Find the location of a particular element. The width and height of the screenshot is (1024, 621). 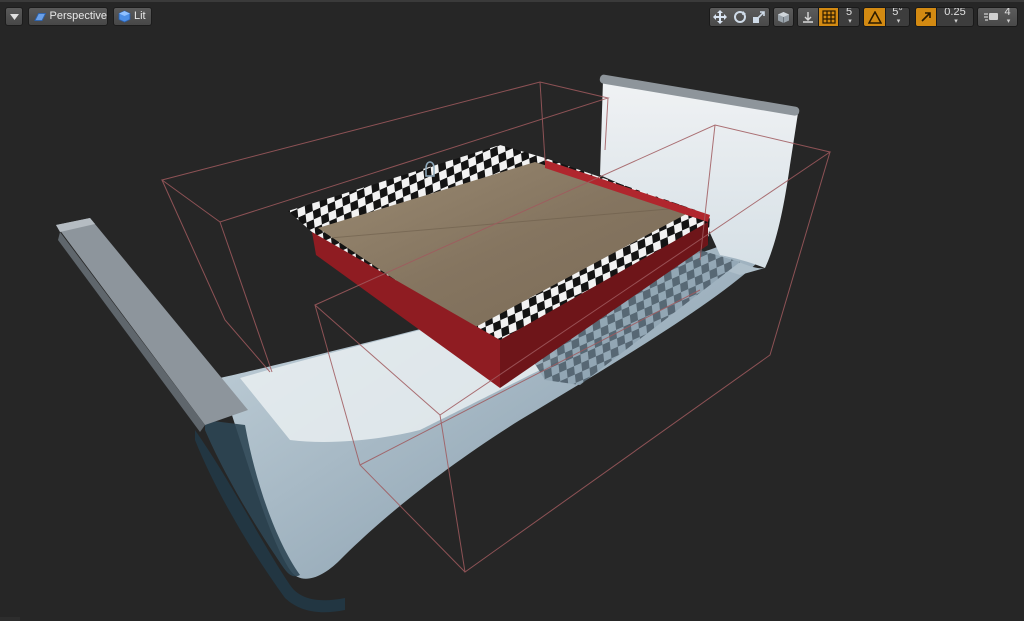

snap-settings-group: 5 ▾ is located at coordinates (828, 17).